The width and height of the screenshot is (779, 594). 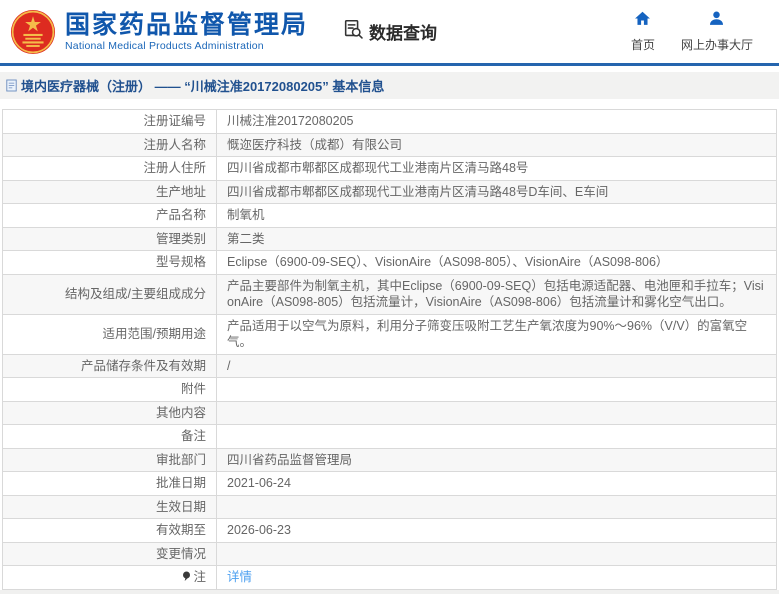 I want to click on table-row: 管理类别 第二类, so click(x=389, y=238).